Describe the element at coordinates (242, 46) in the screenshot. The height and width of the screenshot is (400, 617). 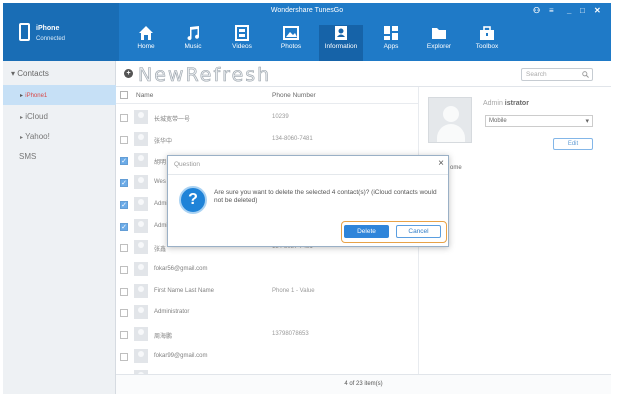
I see `nav-videos-label: Videos` at that location.